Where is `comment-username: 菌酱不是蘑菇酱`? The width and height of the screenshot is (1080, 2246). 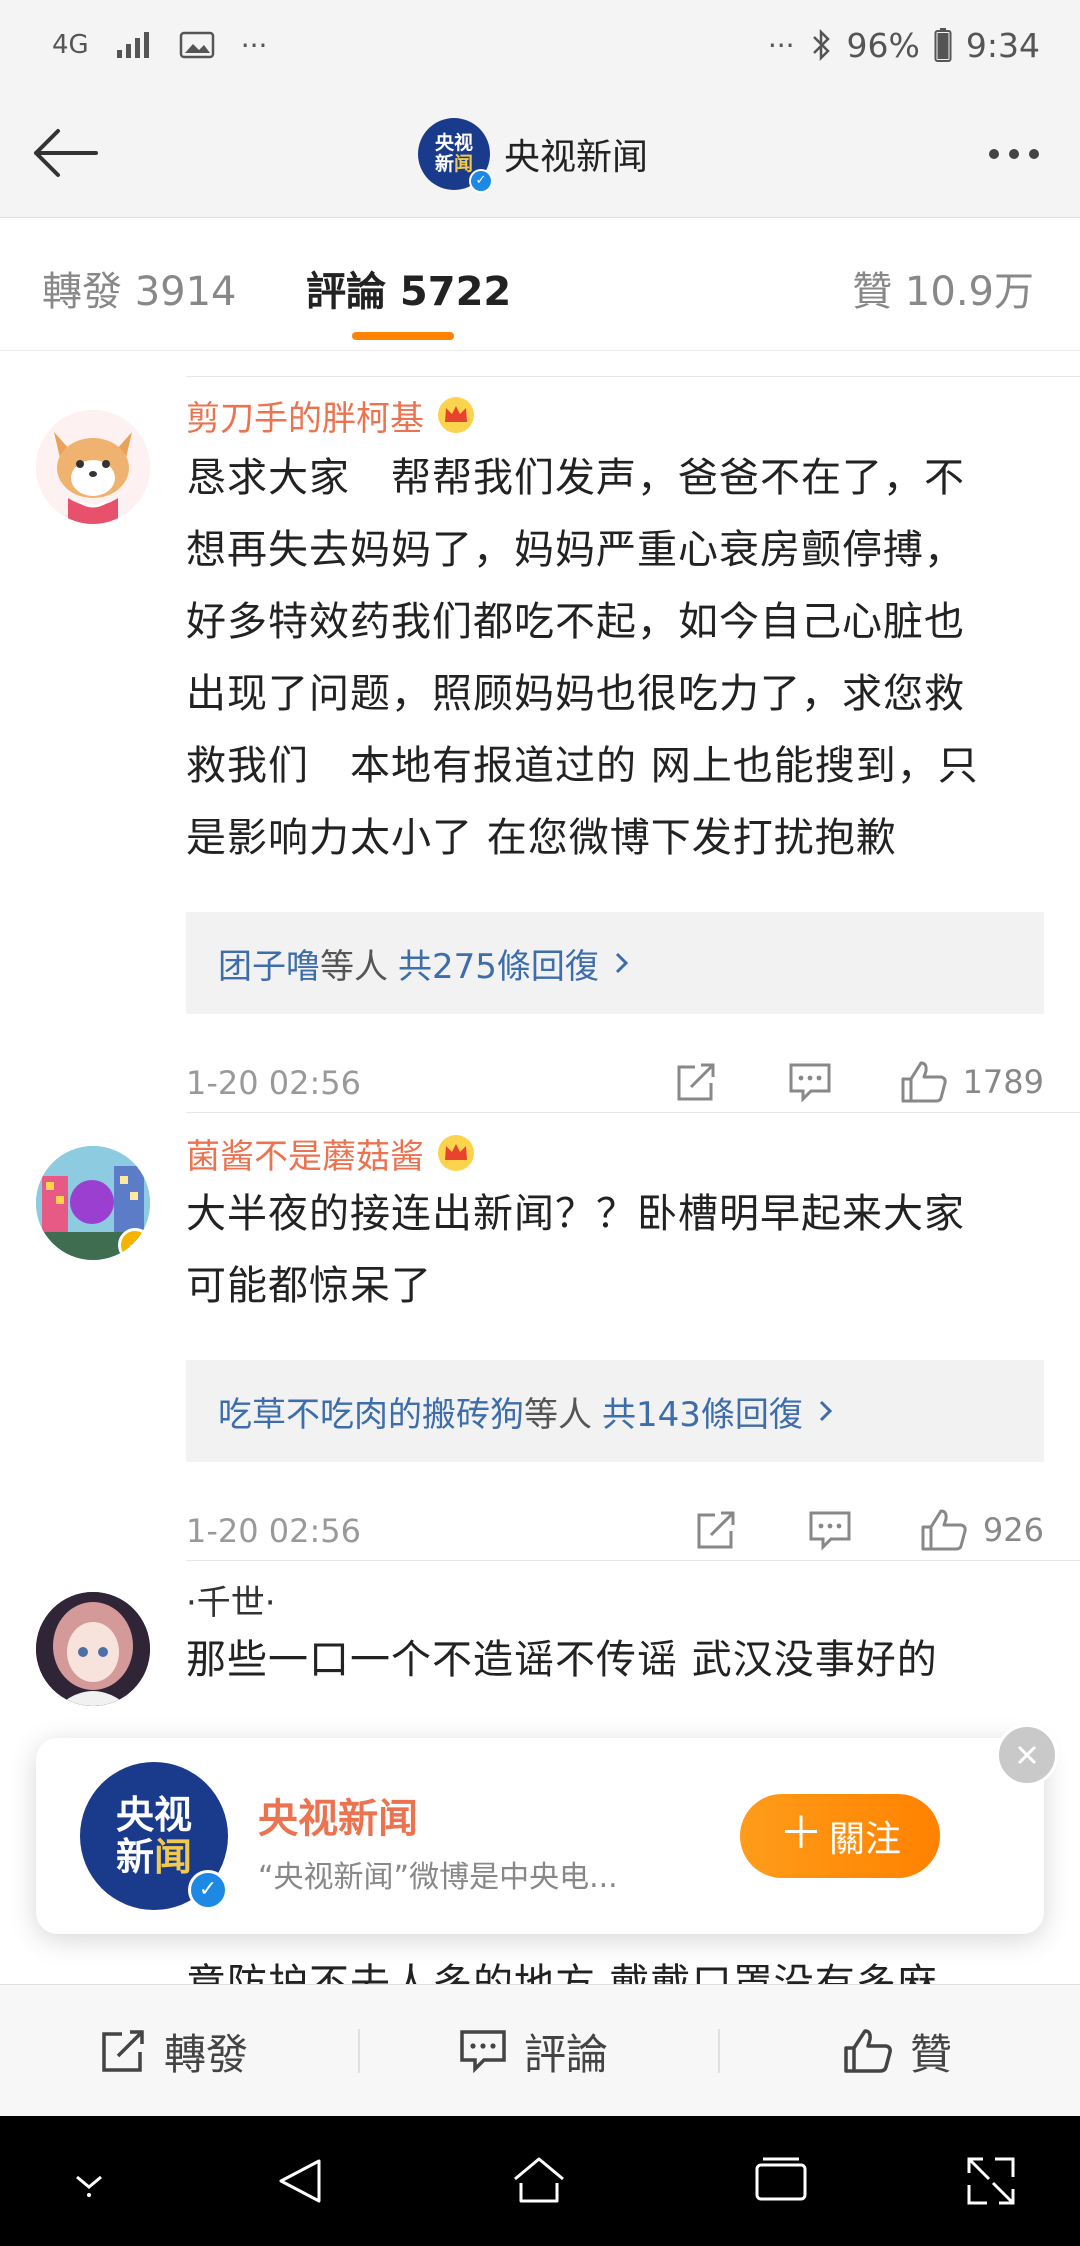 comment-username: 菌酱不是蘑菇酱 is located at coordinates (305, 1153).